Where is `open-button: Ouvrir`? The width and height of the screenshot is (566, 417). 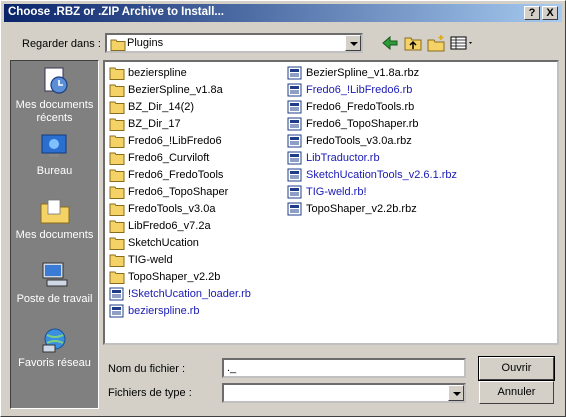 open-button: Ouvrir is located at coordinates (516, 368).